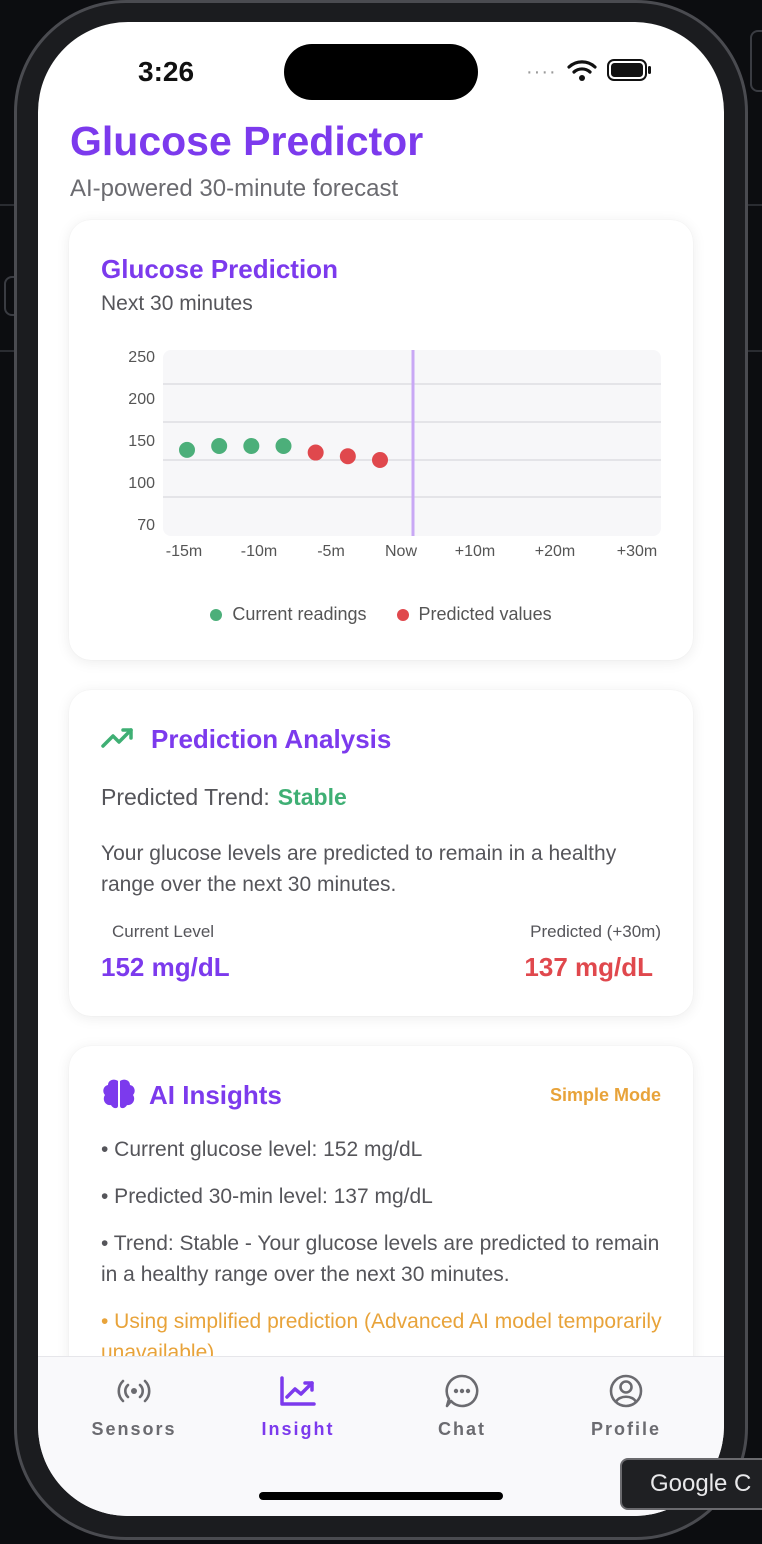  I want to click on y-tick-label: 100, so click(141, 483).